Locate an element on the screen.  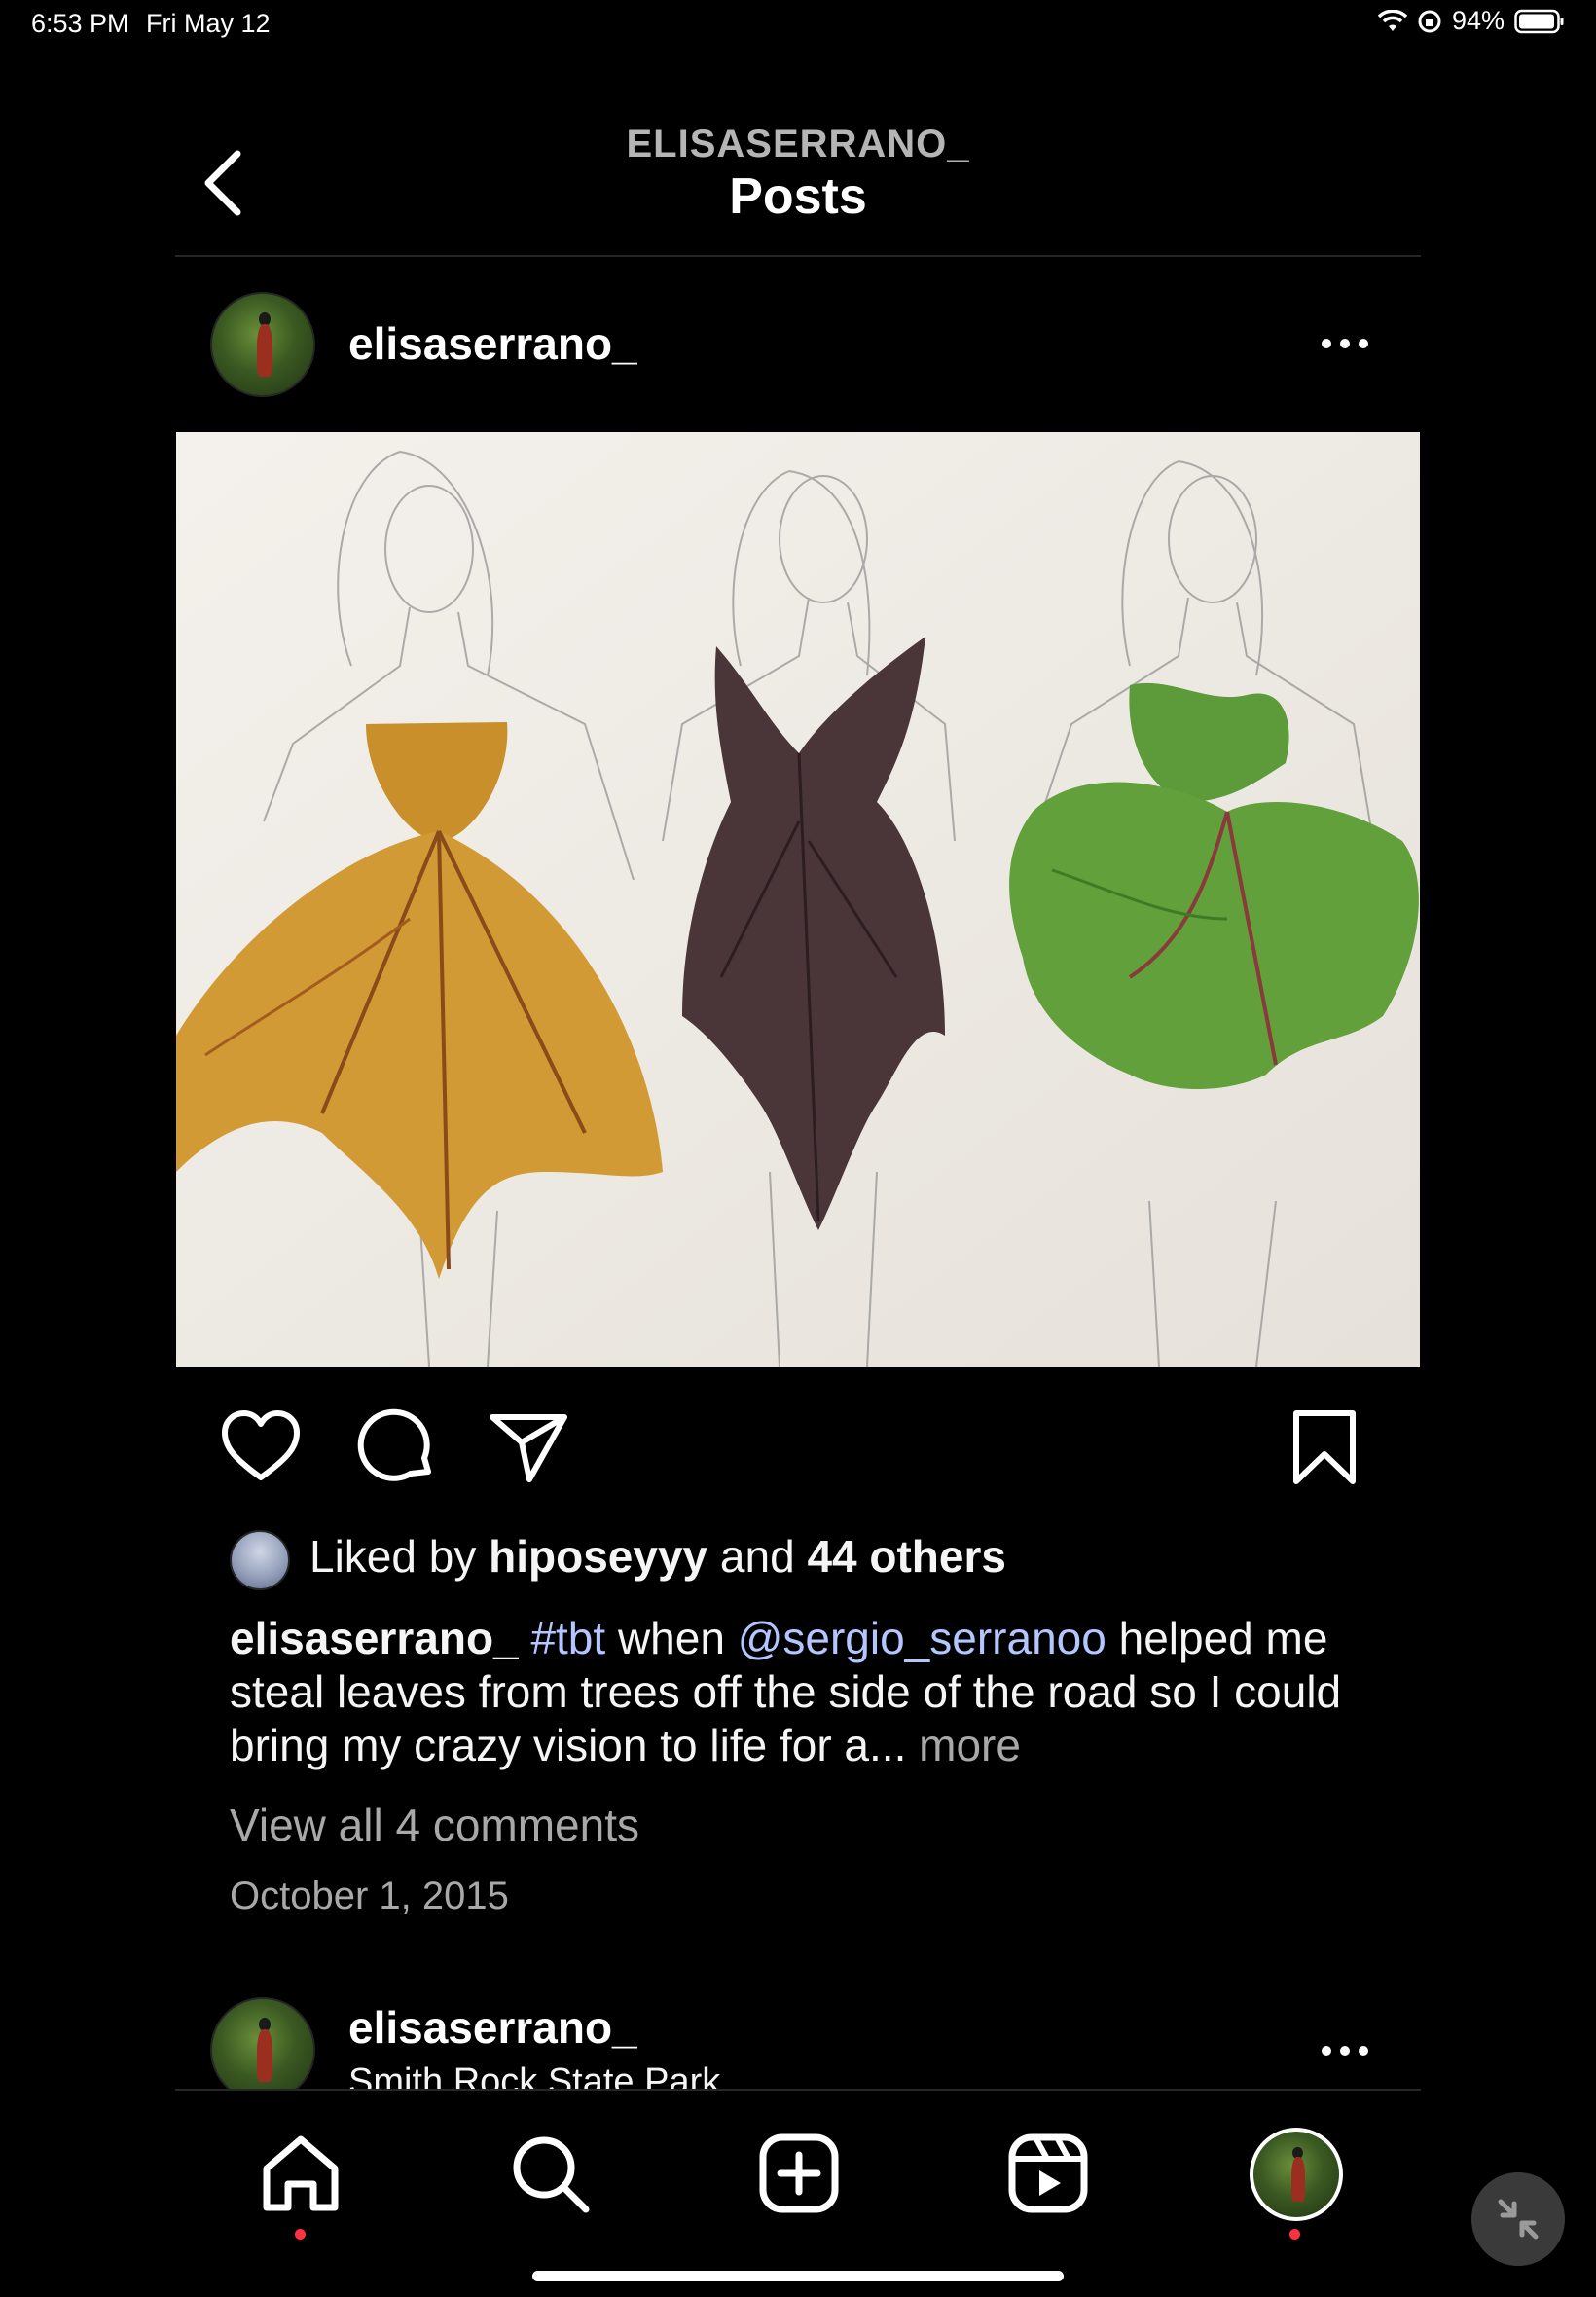
status-bar: 6:53 PM Fri May 12 94% is located at coordinates (798, 23).